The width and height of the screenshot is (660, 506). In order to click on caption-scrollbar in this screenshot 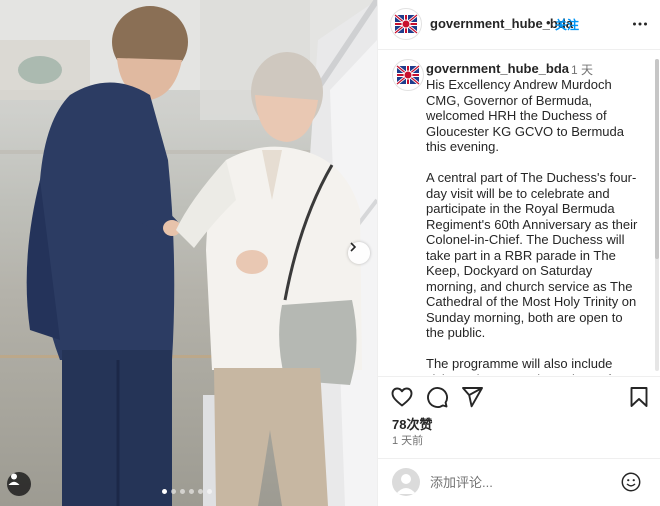, I will do `click(657, 215)`.